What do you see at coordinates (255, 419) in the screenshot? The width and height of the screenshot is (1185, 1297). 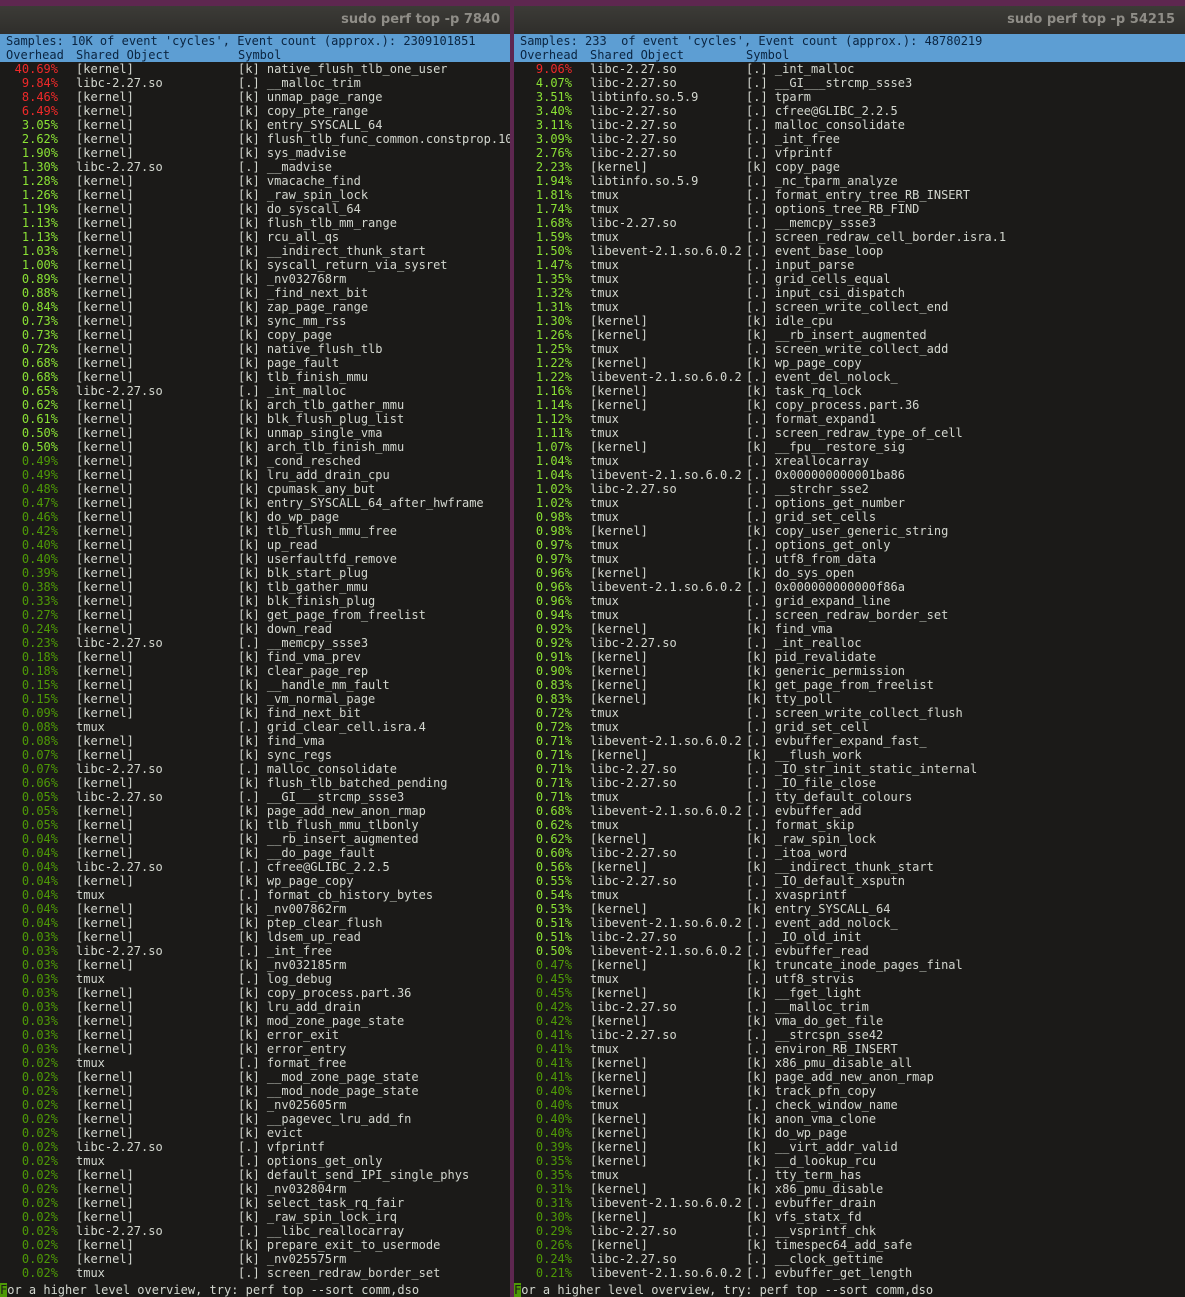 I see `table-row: 0.61% [kernel] [k] blk_flush_plug_list` at bounding box center [255, 419].